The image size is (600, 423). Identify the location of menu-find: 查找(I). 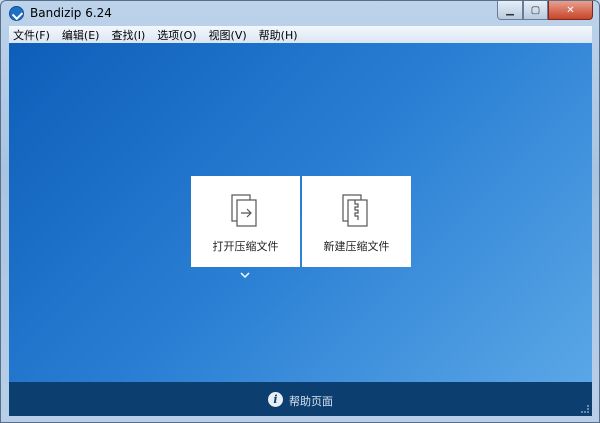
(128, 35).